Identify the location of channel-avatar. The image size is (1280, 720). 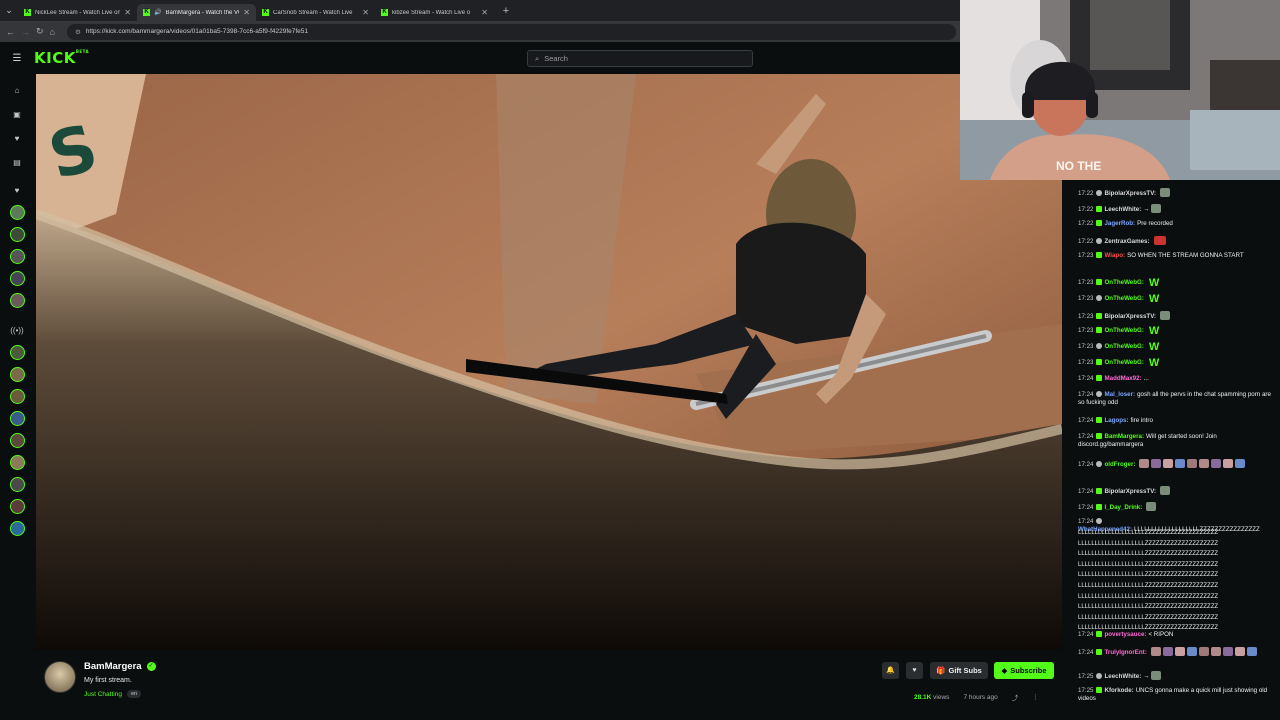
(60, 677).